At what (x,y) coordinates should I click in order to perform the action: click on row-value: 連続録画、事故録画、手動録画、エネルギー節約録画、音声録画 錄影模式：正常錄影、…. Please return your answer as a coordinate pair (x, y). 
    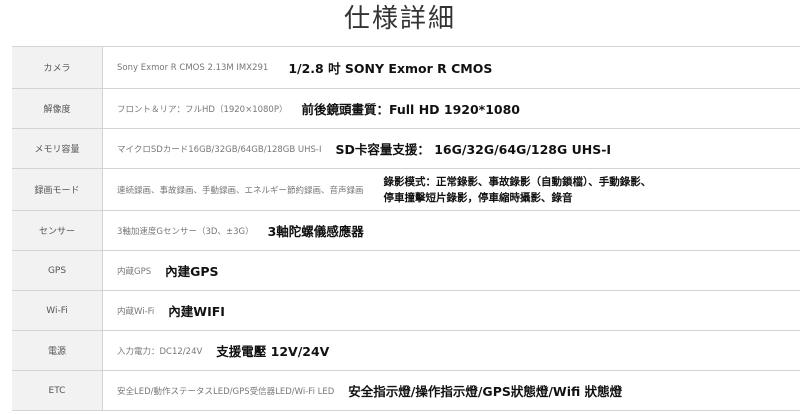
    Looking at the image, I should click on (451, 189).